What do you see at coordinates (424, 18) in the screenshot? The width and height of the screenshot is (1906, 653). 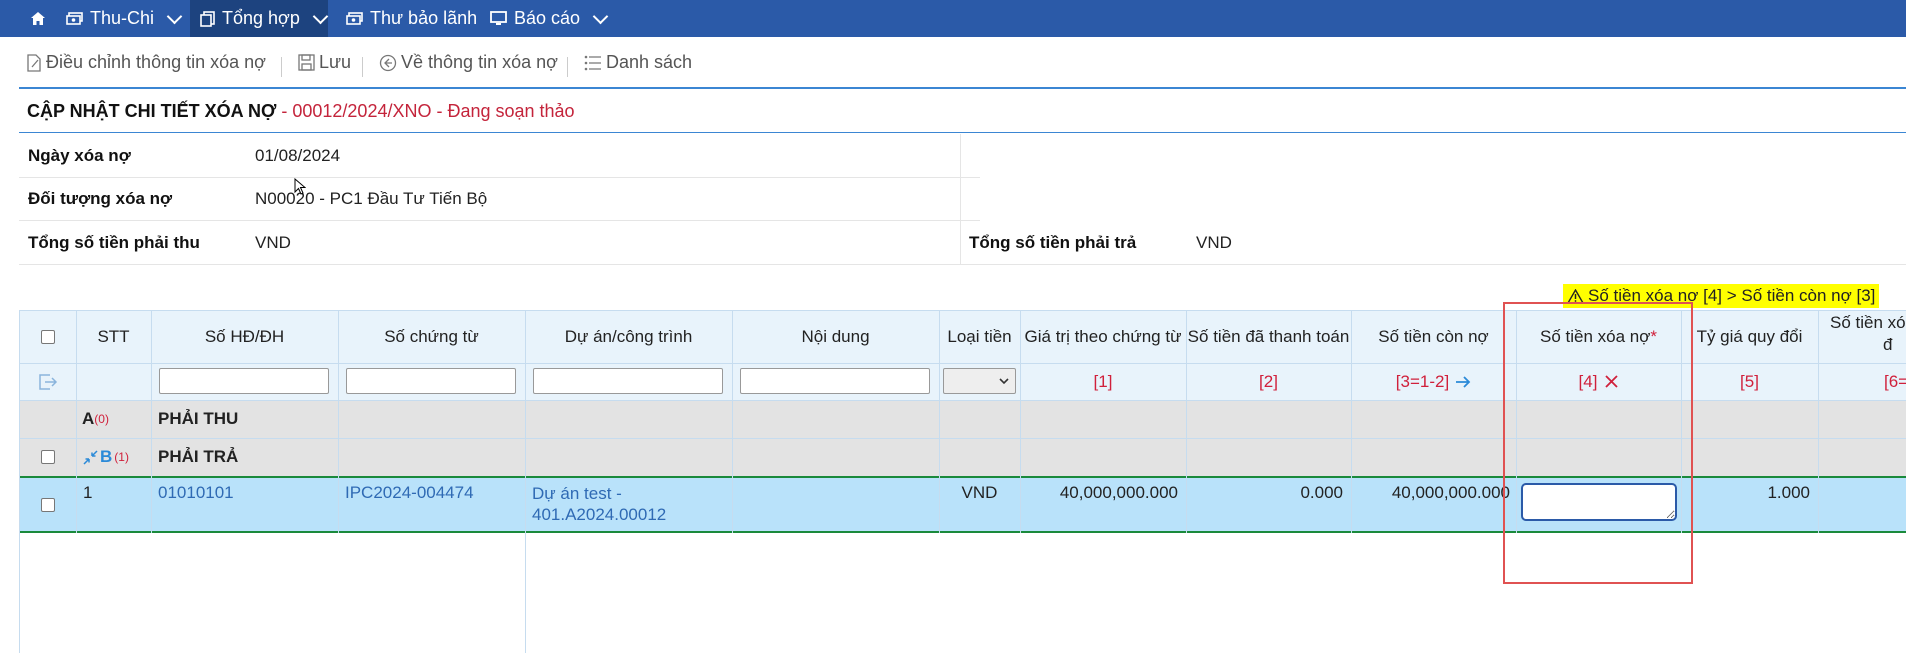 I see `nav-label: Thư bảo lãnh` at bounding box center [424, 18].